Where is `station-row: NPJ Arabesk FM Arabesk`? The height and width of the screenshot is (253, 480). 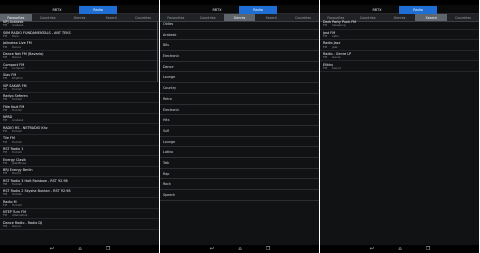 station-row: NPJ Arabesk FM Arabesk is located at coordinates (79, 24).